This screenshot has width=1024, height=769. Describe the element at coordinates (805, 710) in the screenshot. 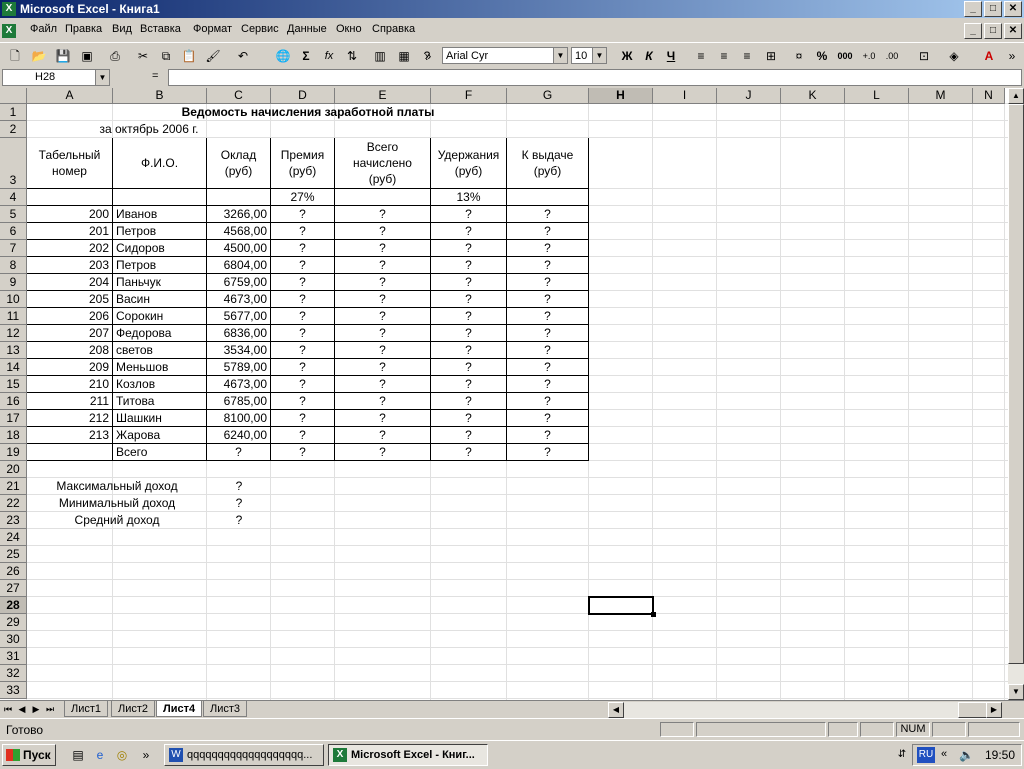

I see `horizontal-scrollbar: ◀ ▶` at that location.